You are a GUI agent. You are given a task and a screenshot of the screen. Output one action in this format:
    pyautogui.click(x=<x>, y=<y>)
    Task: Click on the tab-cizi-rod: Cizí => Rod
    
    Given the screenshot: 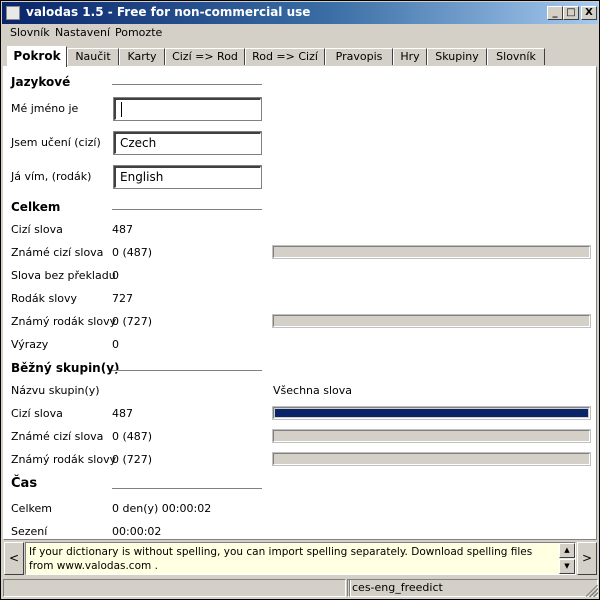 What is the action you would take?
    pyautogui.click(x=205, y=56)
    